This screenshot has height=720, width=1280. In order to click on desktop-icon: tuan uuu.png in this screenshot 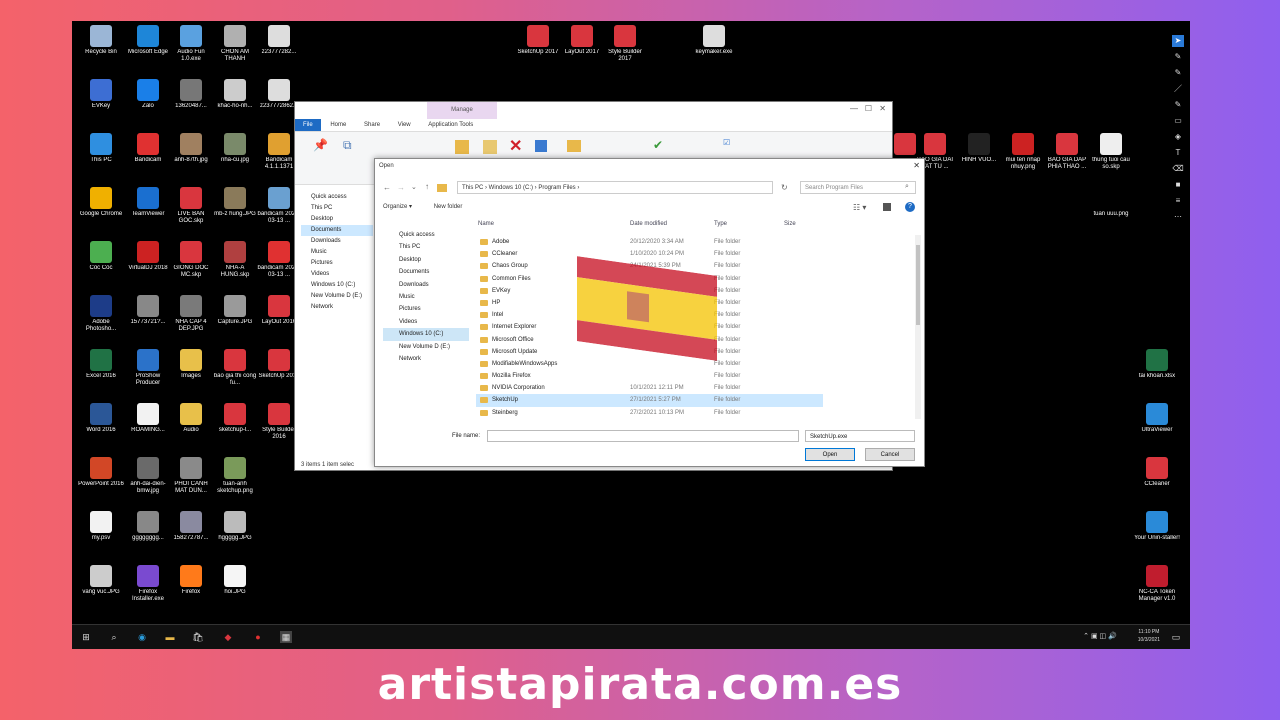, I will do `click(1111, 202)`.